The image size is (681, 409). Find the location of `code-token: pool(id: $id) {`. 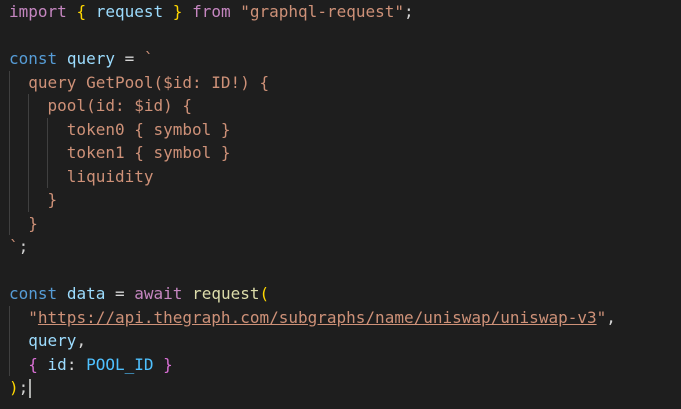

code-token: pool(id: $id) { is located at coordinates (101, 105).